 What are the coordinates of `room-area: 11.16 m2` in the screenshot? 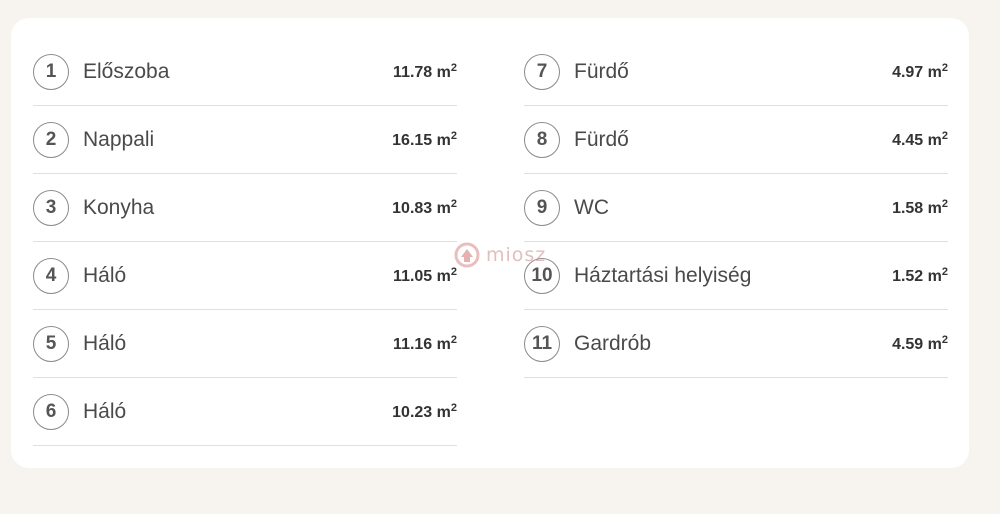 It's located at (425, 343).